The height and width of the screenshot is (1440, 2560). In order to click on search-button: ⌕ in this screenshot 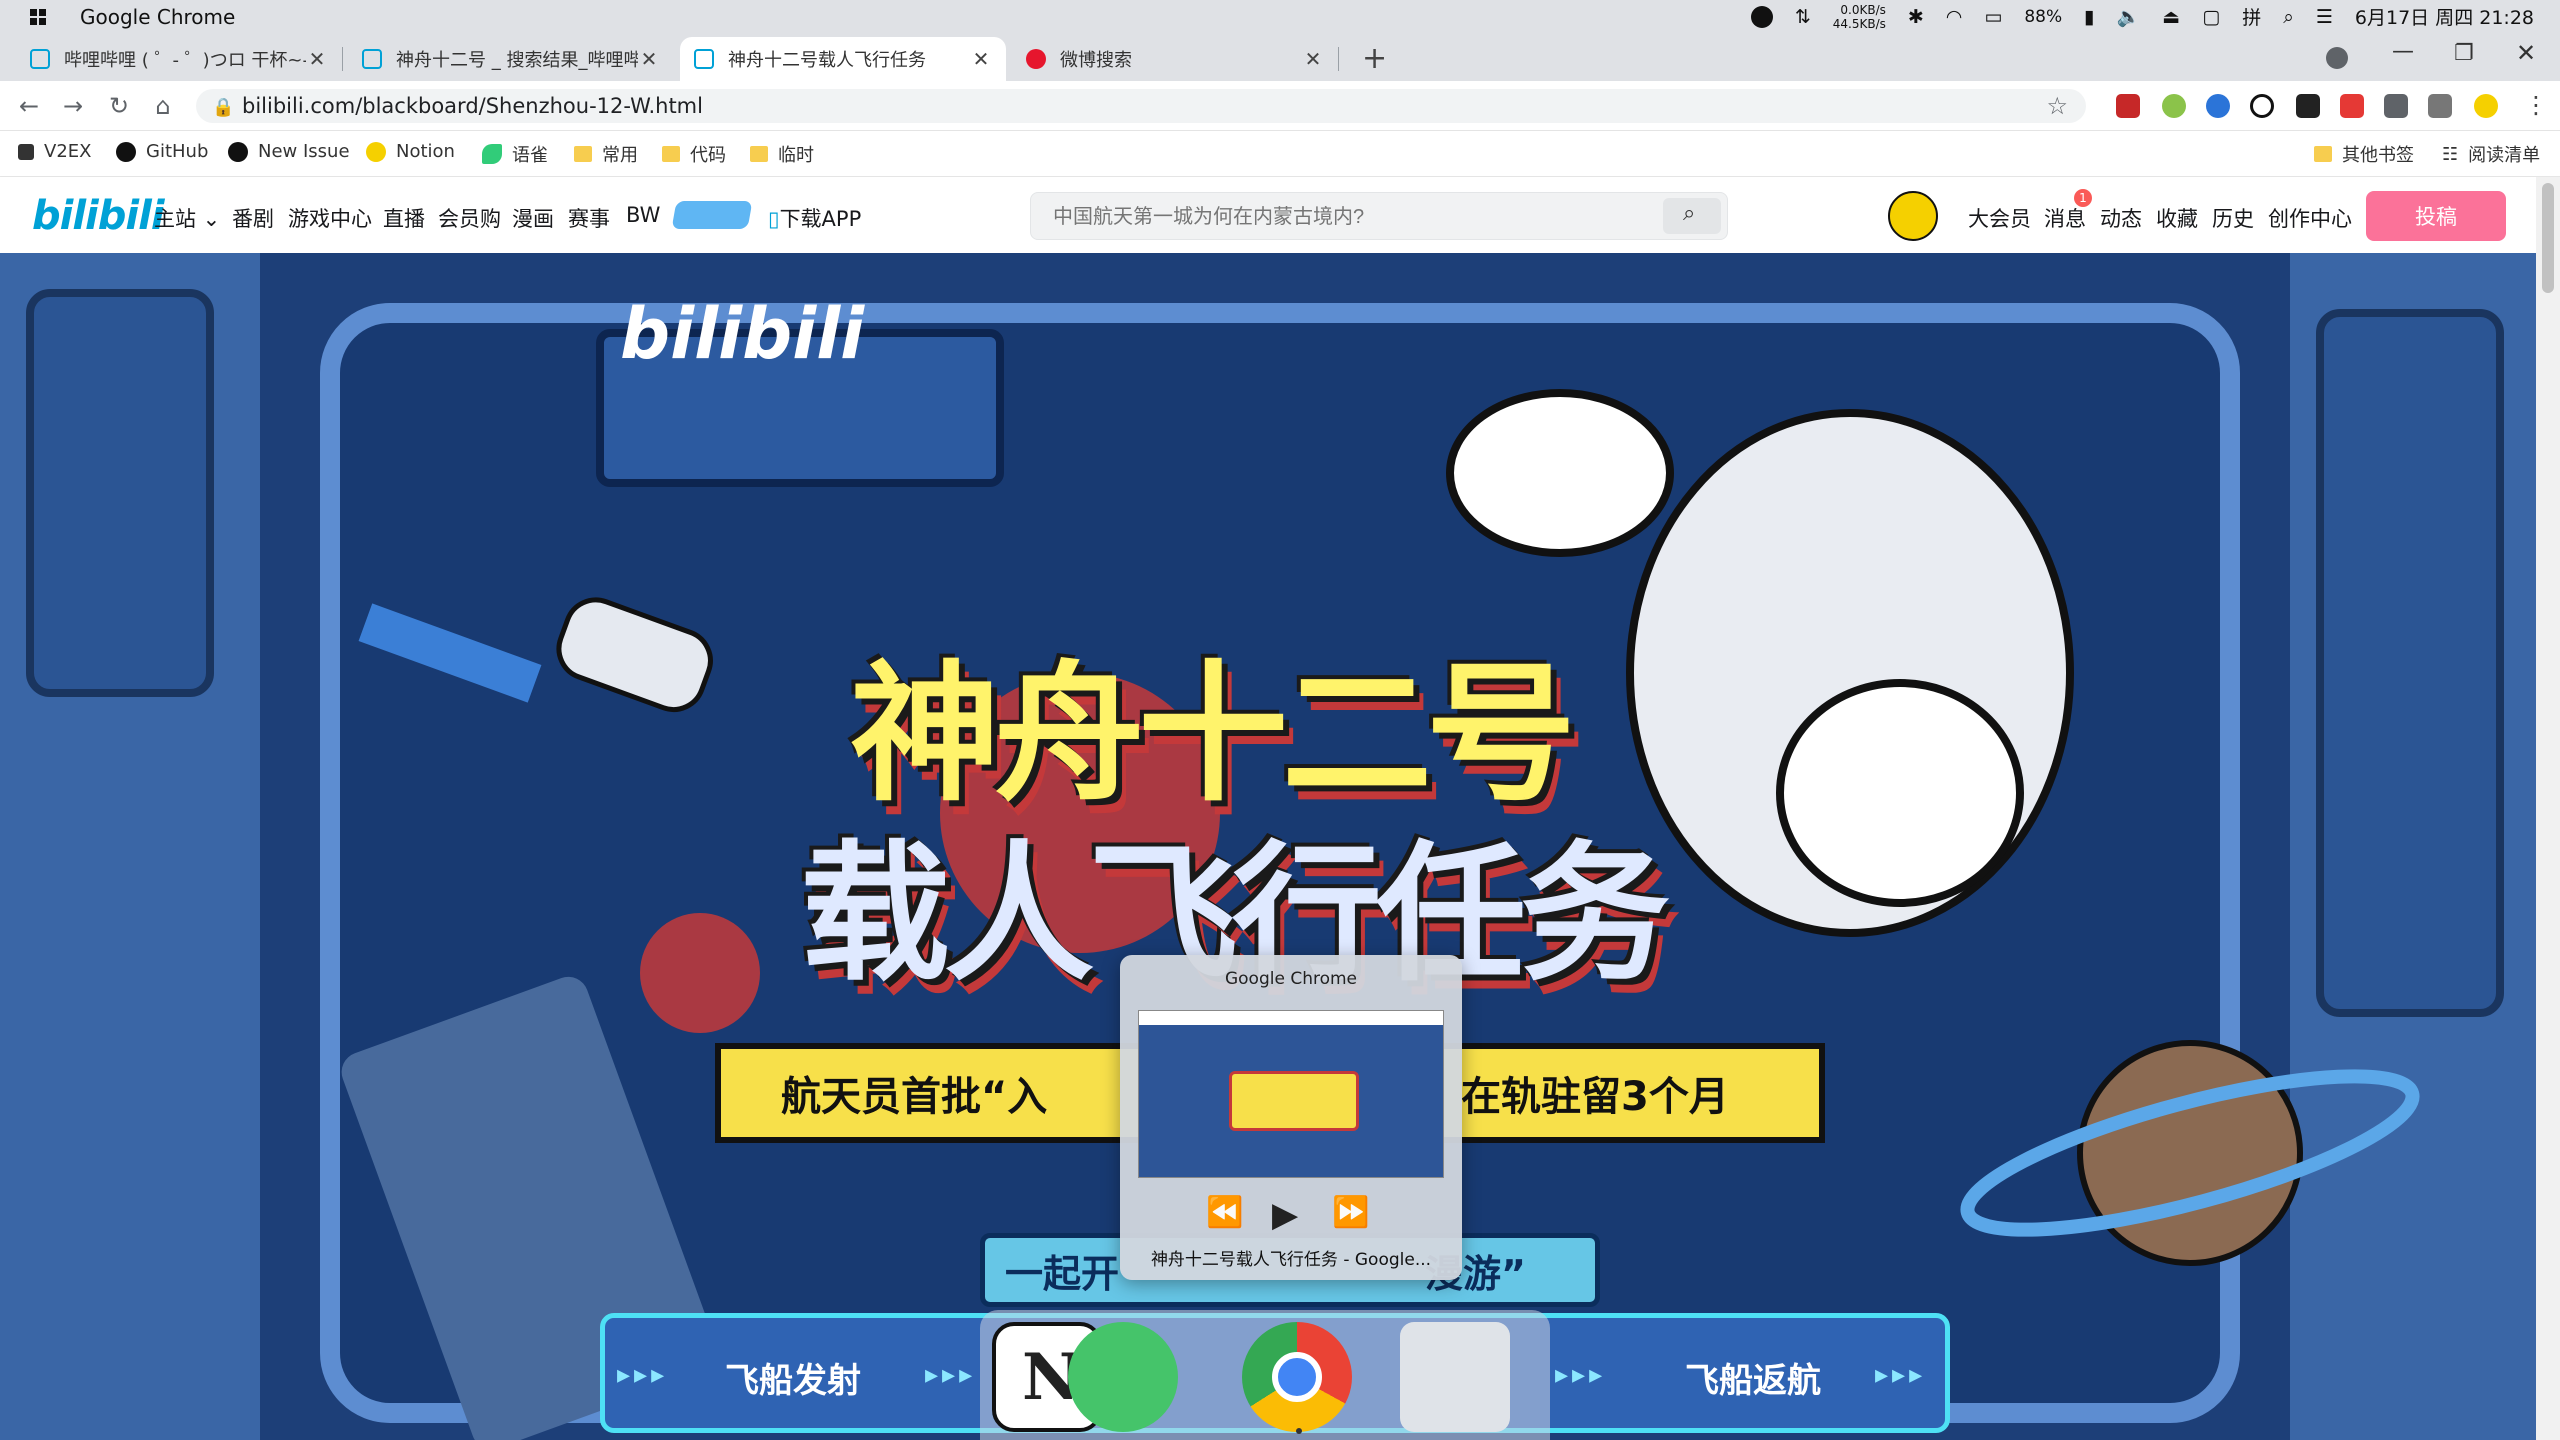, I will do `click(1692, 216)`.